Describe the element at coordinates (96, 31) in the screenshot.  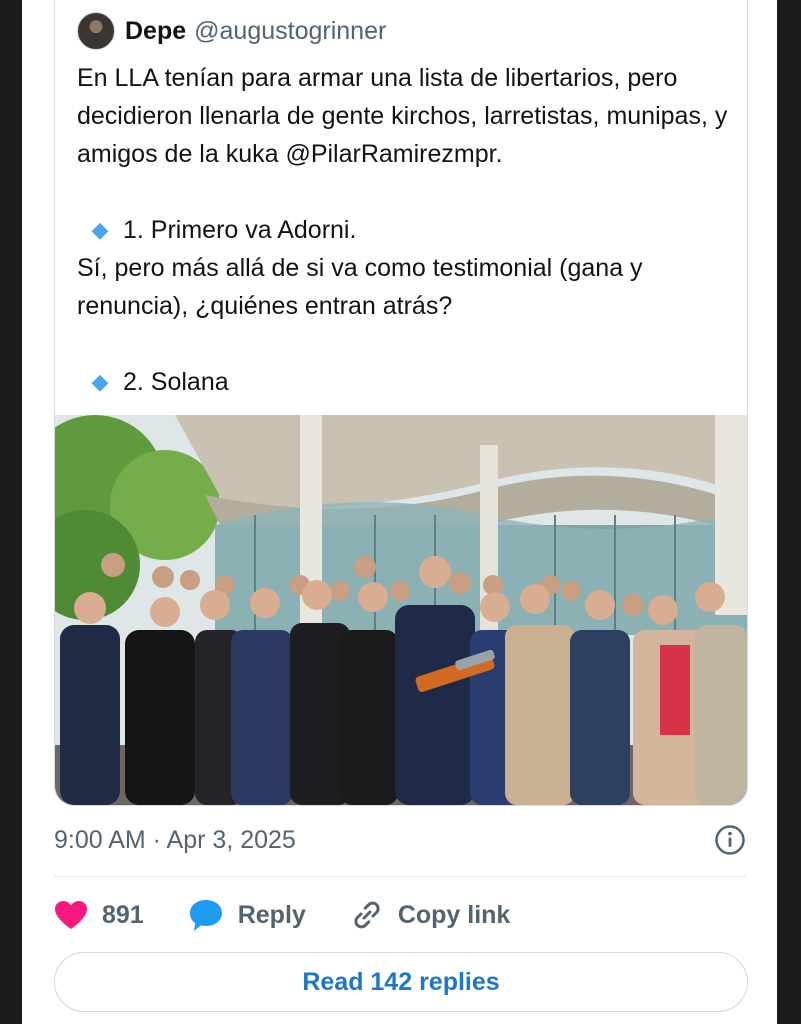
I see `avatar` at that location.